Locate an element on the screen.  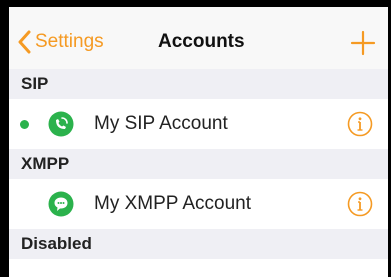
xmpp-chat-icon is located at coordinates (61, 204).